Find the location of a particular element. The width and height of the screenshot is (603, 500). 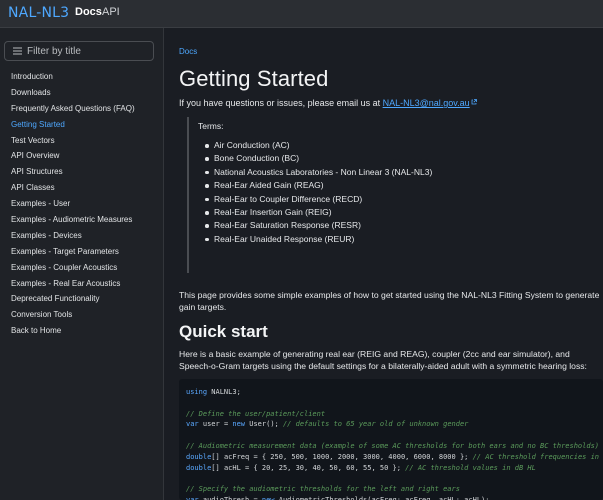

filter-icon is located at coordinates (17, 51).